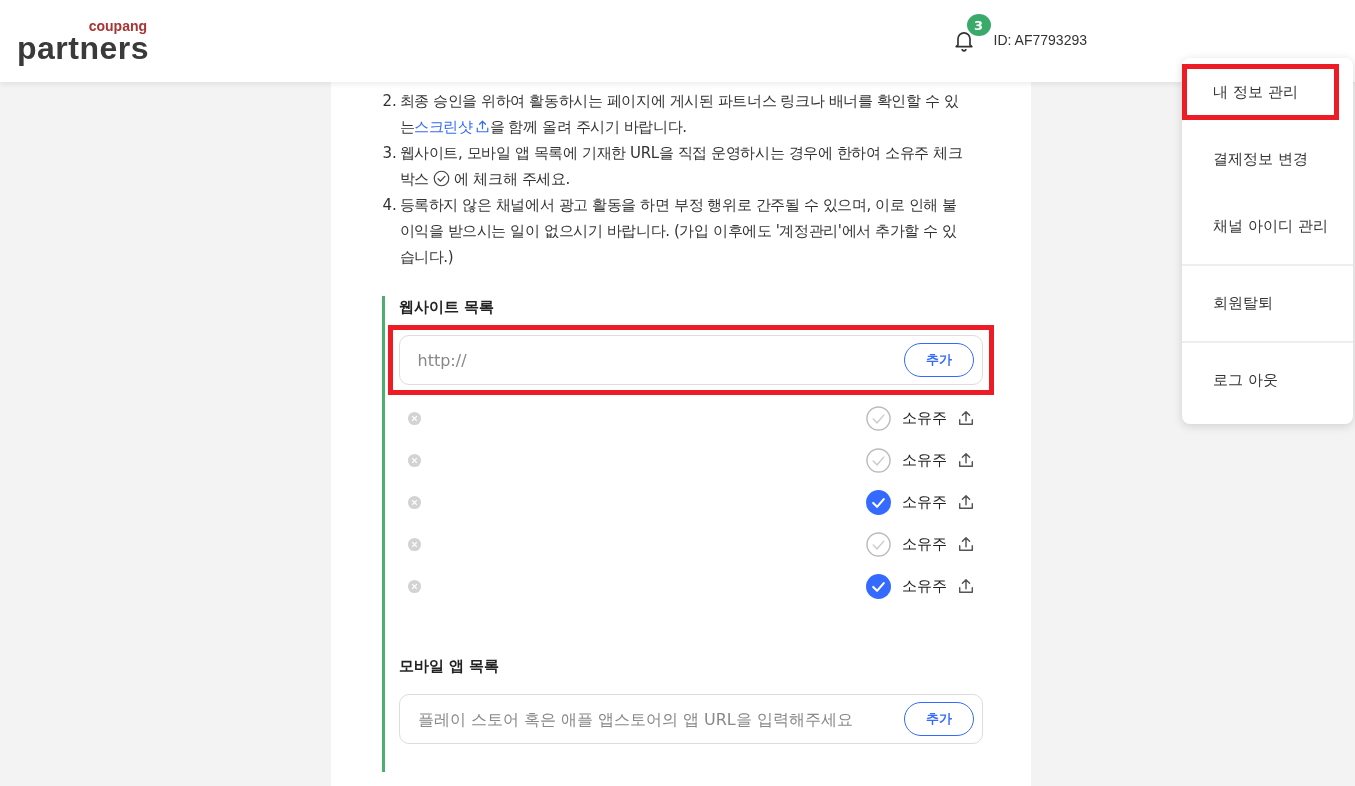  Describe the element at coordinates (978, 25) in the screenshot. I see `notification-badge: 3` at that location.